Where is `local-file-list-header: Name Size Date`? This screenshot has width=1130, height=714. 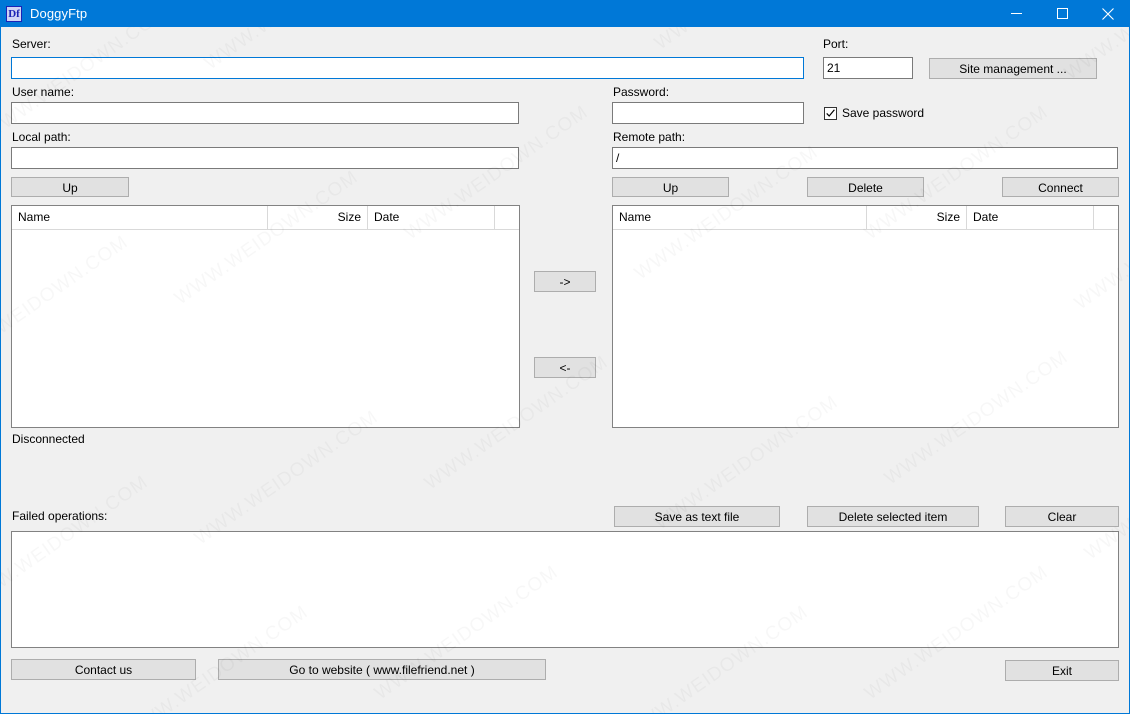 local-file-list-header: Name Size Date is located at coordinates (265, 218).